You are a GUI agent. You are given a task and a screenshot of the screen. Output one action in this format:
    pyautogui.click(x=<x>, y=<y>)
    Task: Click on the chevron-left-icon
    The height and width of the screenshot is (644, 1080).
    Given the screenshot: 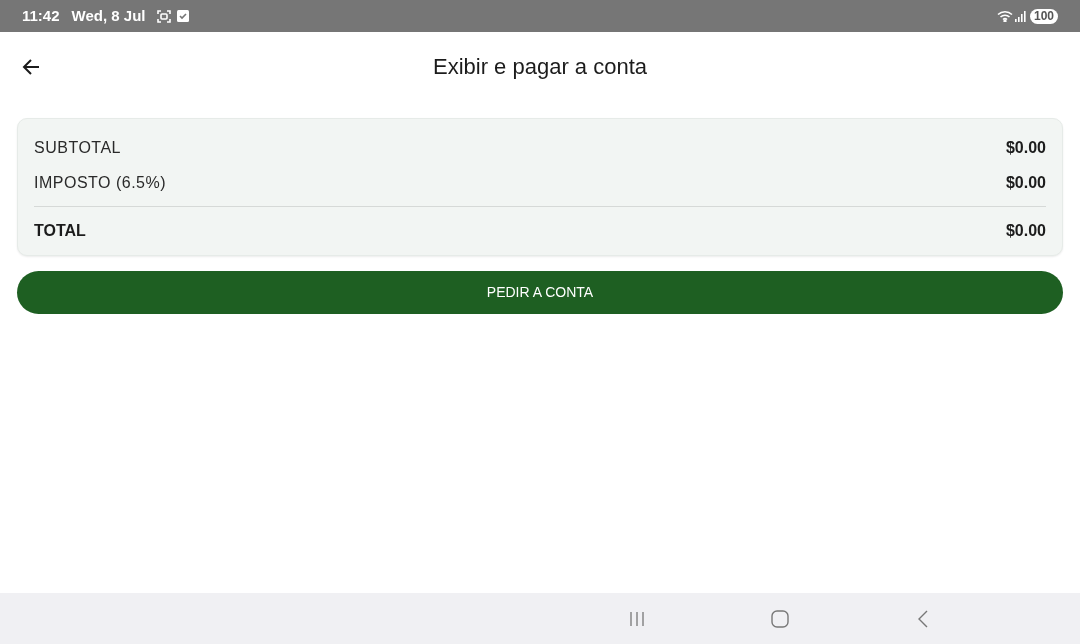 What is the action you would take?
    pyautogui.click(x=923, y=618)
    